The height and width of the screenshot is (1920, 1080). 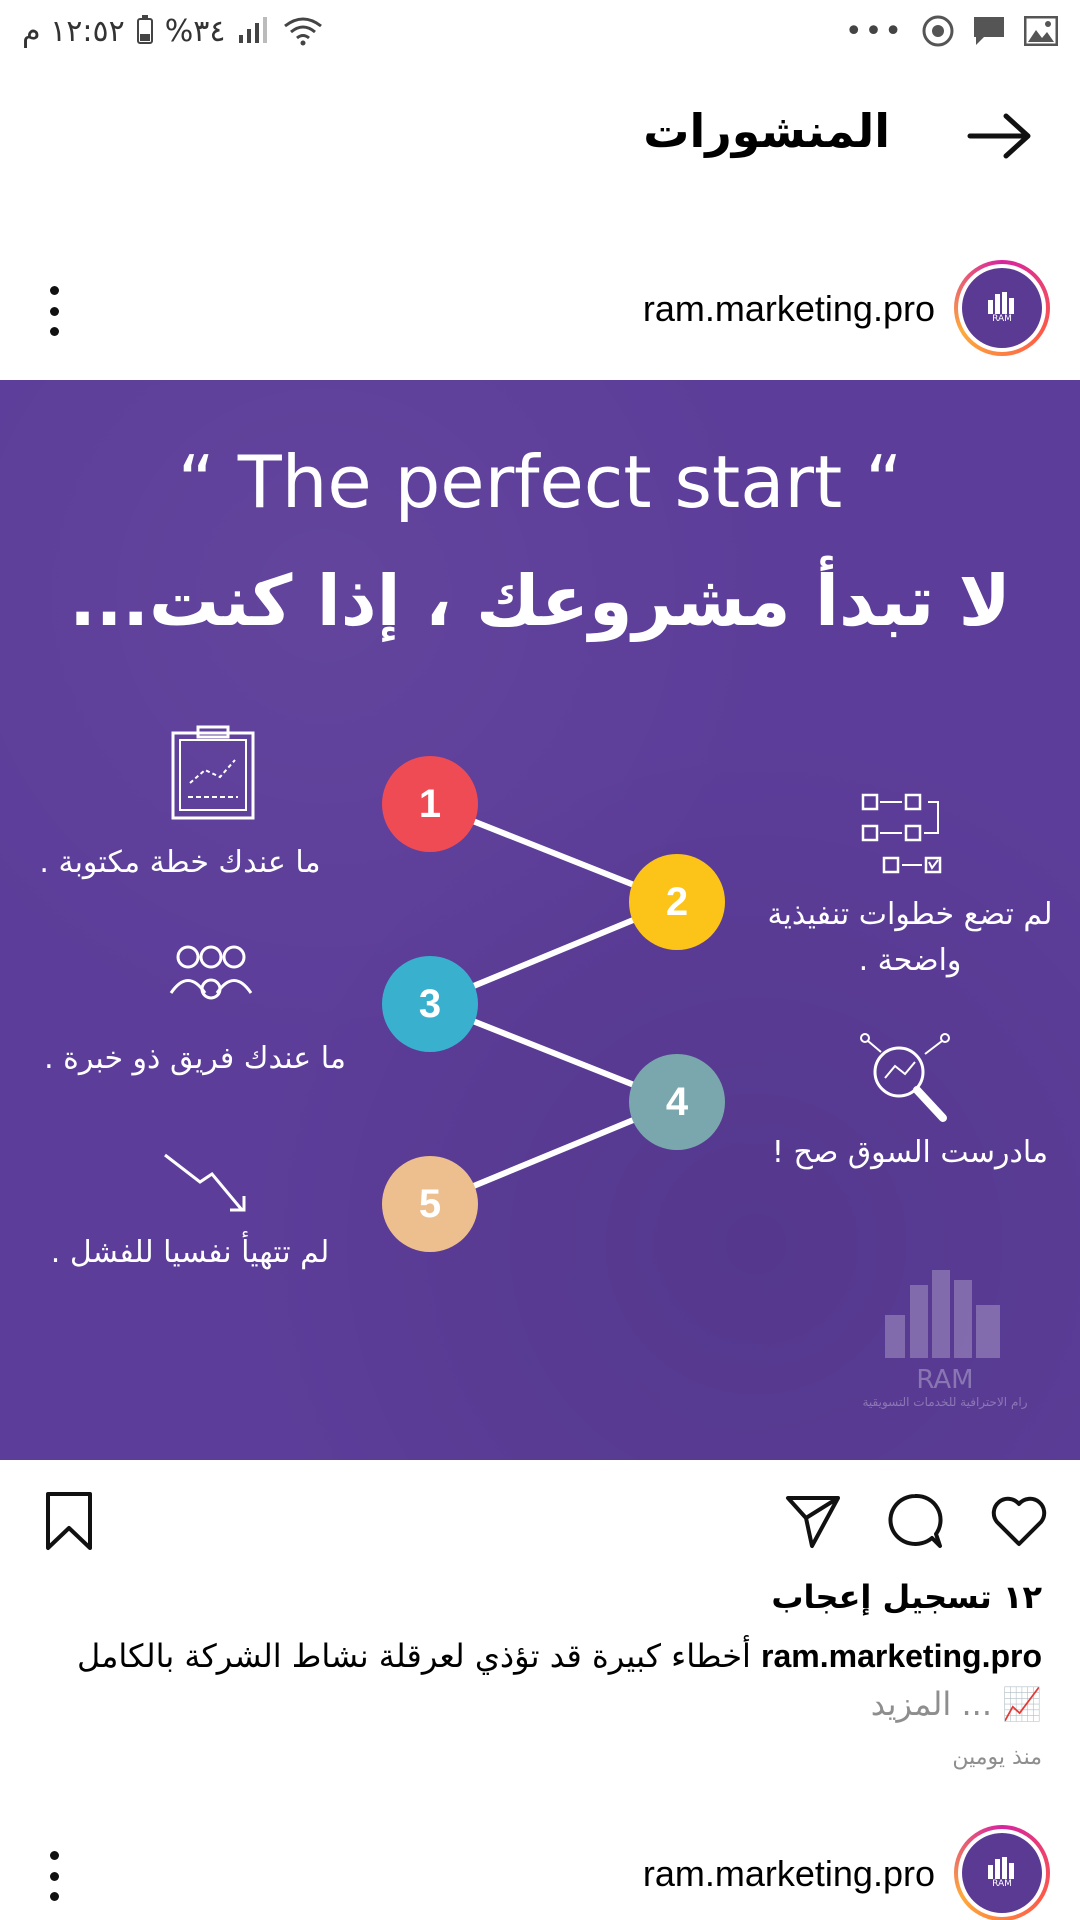 What do you see at coordinates (905, 1077) in the screenshot?
I see `market-research-magnifier-icon` at bounding box center [905, 1077].